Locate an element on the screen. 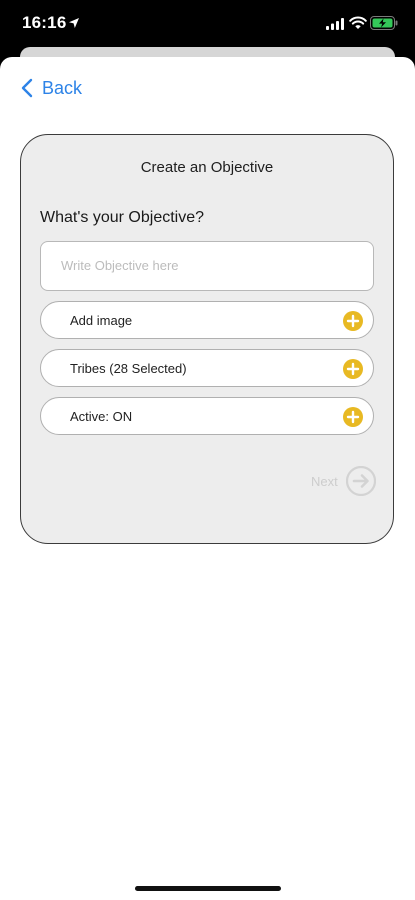 The height and width of the screenshot is (900, 415). signal-icon is located at coordinates (335, 24).